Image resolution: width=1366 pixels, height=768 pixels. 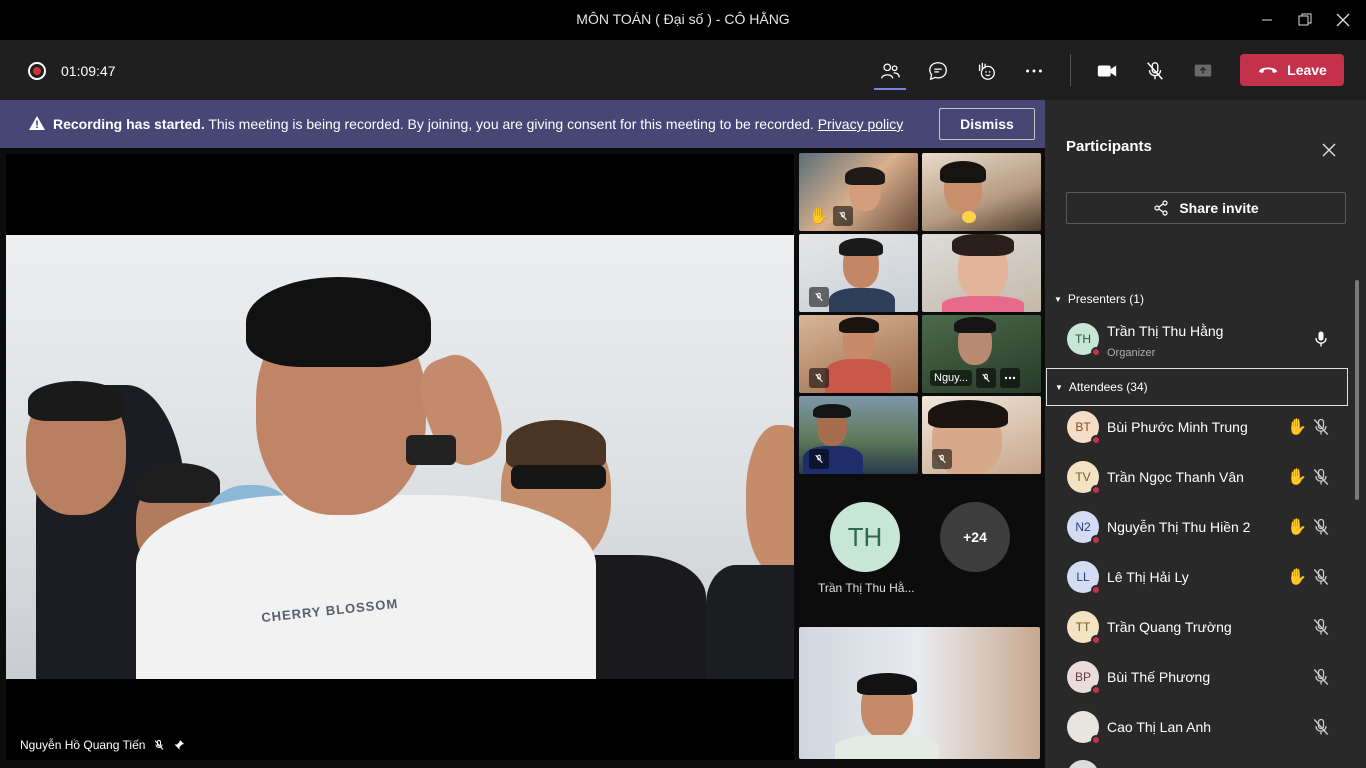 I want to click on privacy-policy-link: Privacy policy, so click(x=861, y=124).